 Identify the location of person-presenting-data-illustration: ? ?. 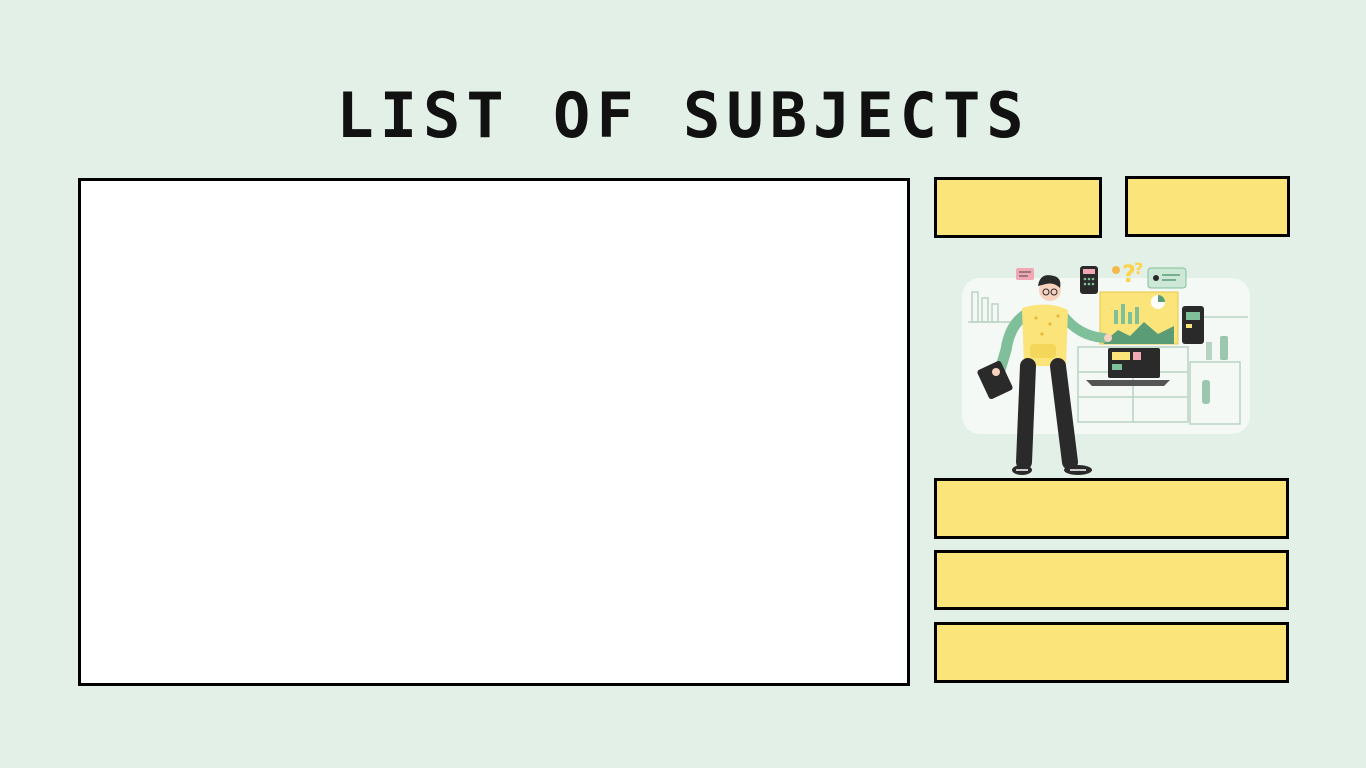
(1106, 367).